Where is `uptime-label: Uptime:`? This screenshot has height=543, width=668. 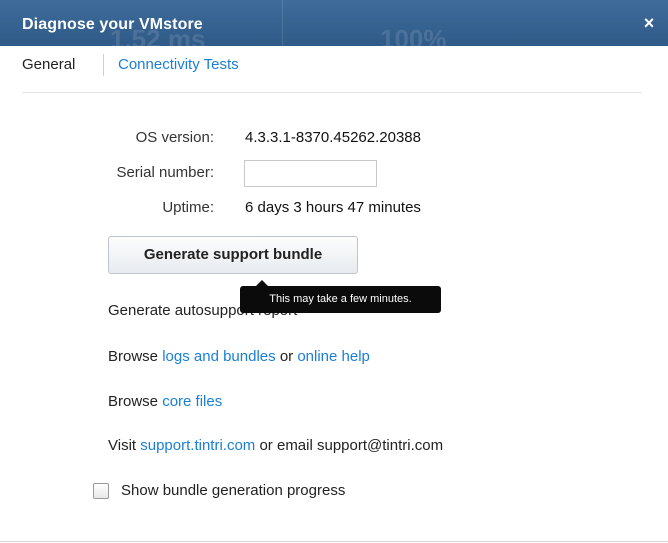
uptime-label: Uptime: is located at coordinates (188, 207).